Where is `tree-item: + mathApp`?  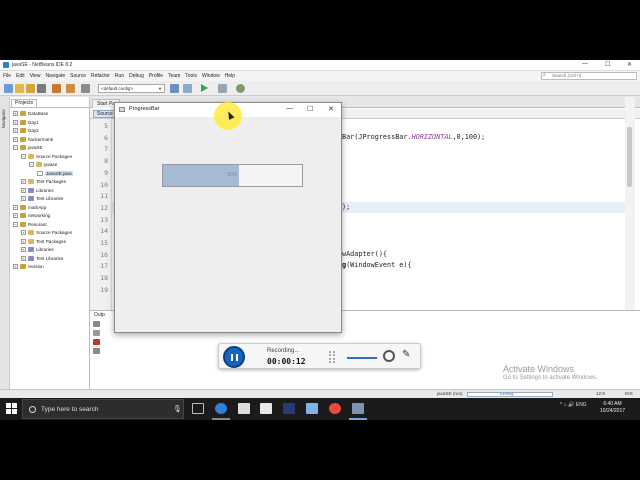 tree-item: + mathApp is located at coordinates (29, 207).